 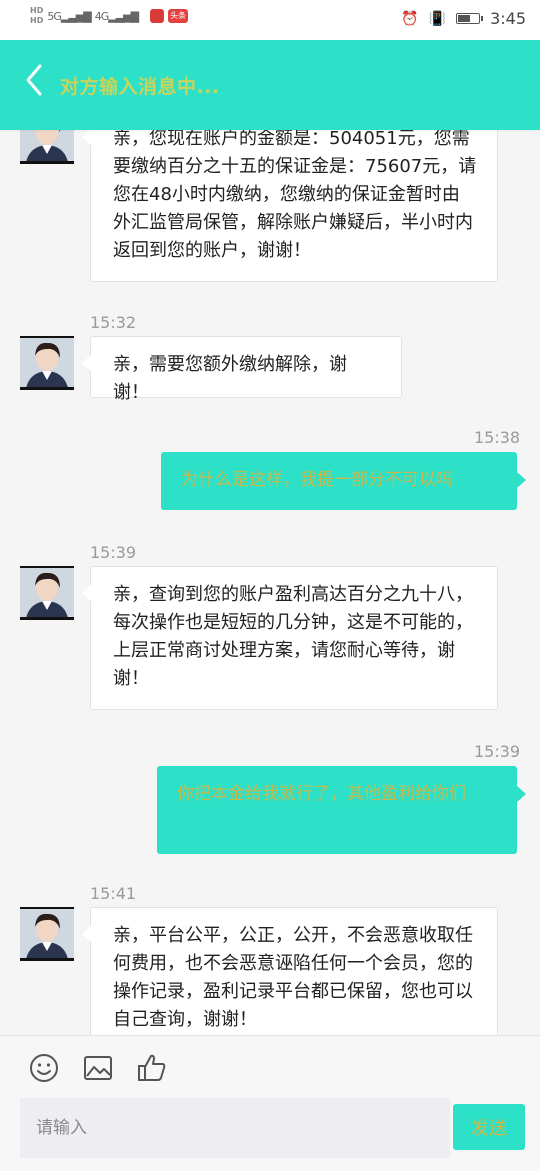 I want to click on app-notification-icon, so click(x=157, y=16).